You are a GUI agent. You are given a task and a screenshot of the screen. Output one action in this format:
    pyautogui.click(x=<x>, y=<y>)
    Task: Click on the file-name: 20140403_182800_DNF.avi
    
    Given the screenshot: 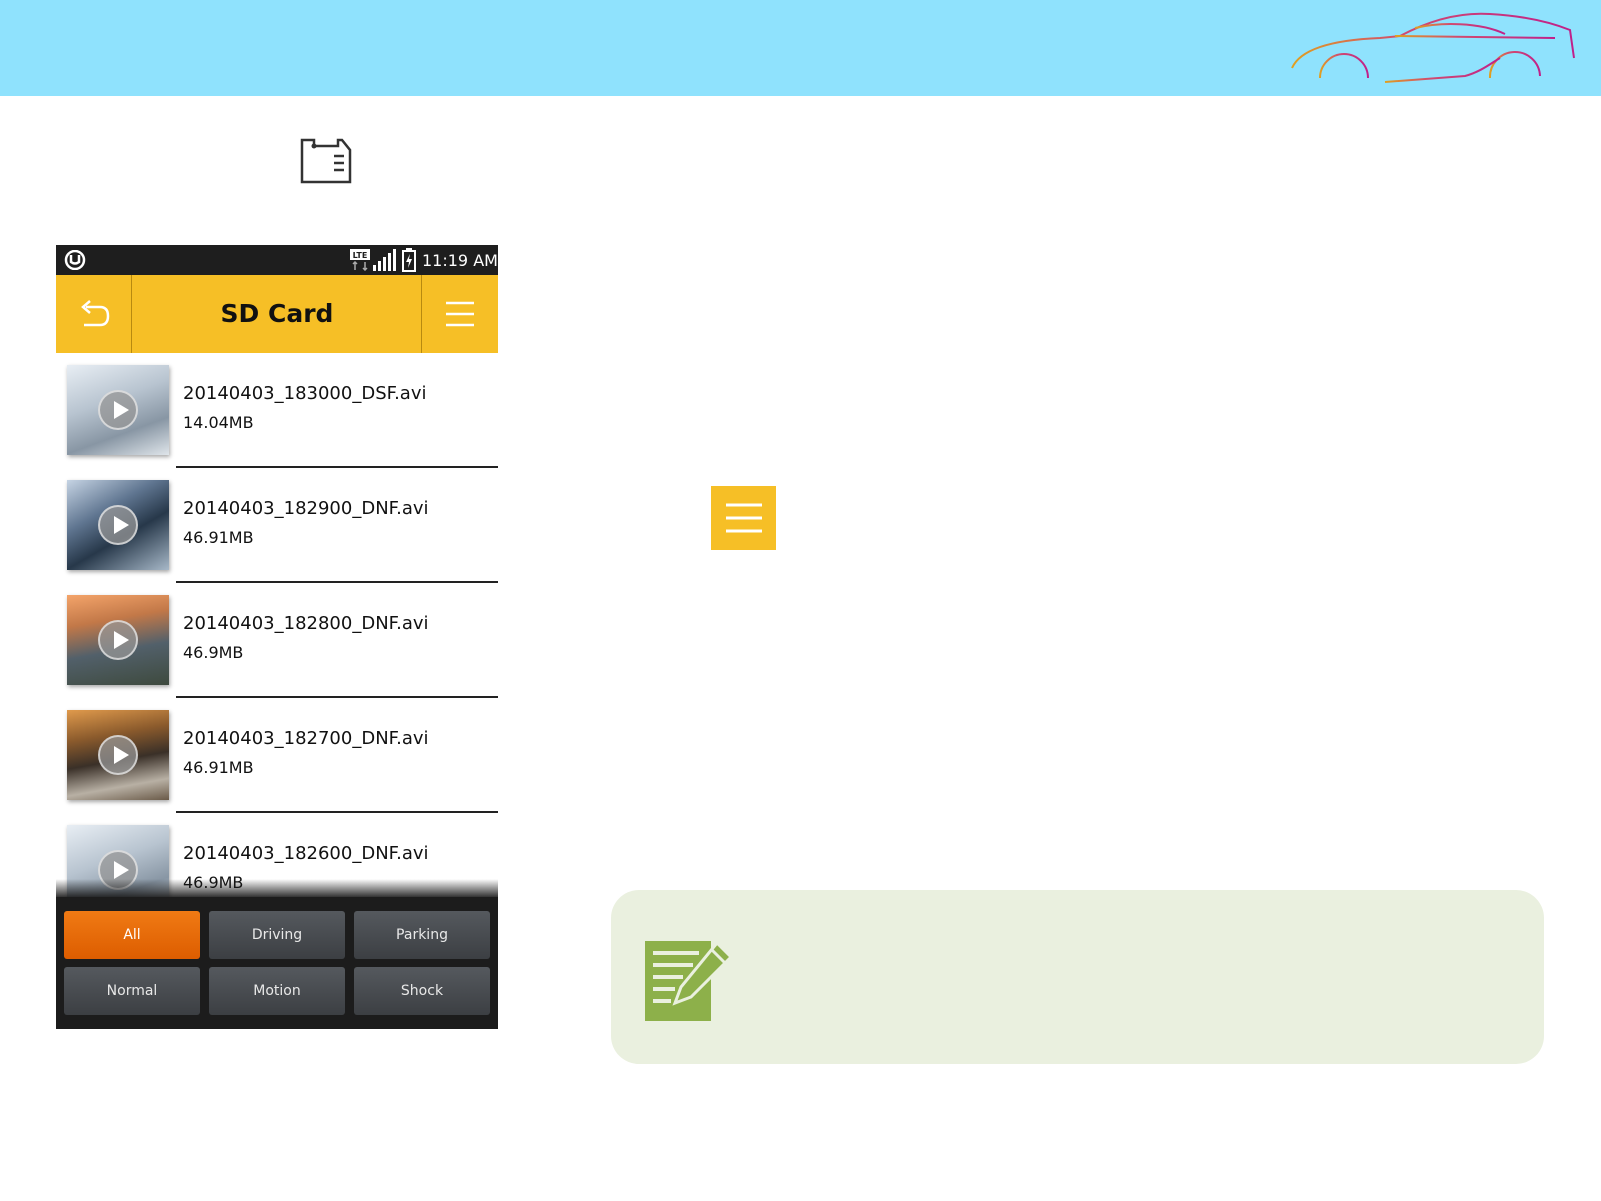 What is the action you would take?
    pyautogui.click(x=306, y=623)
    